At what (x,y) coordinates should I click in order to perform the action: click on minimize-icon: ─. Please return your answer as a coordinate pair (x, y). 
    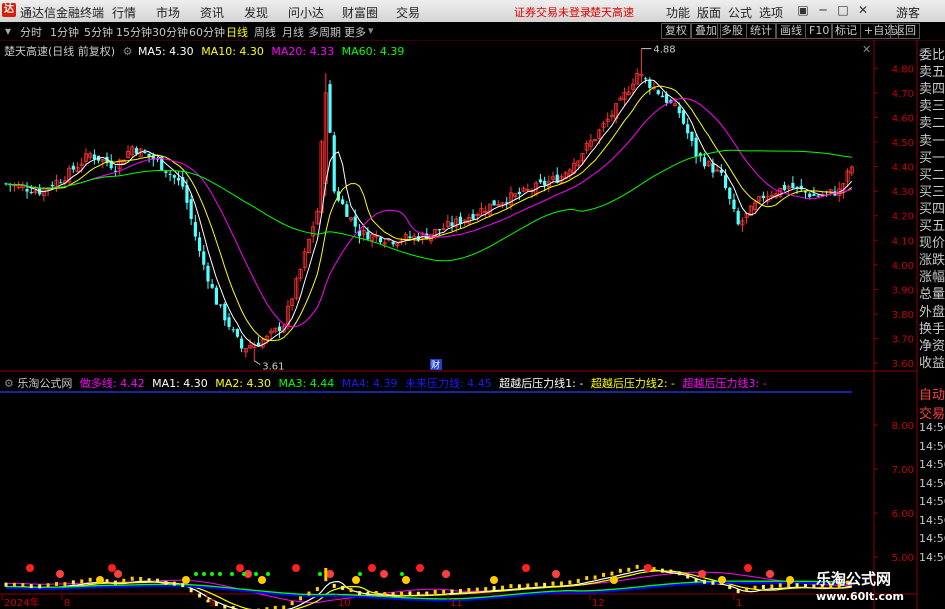
    Looking at the image, I should click on (823, 10).